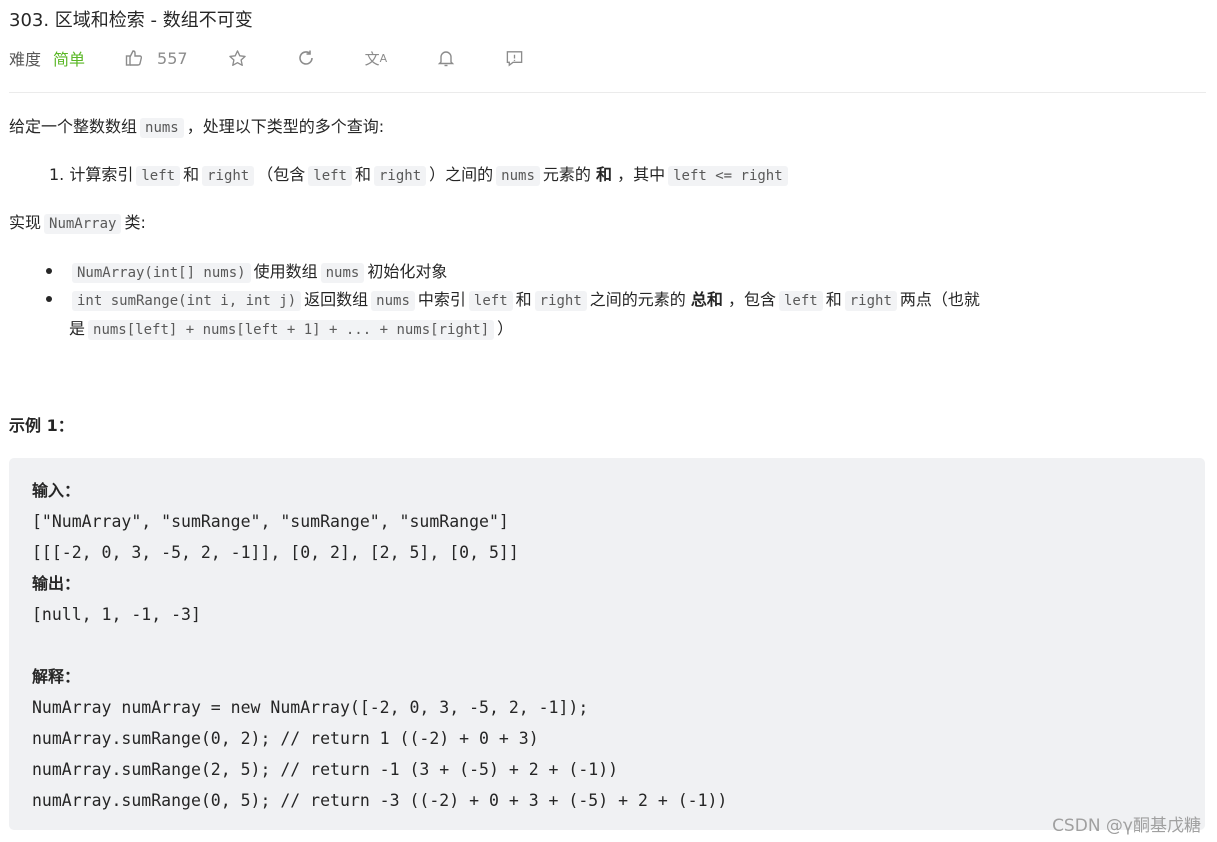 Image resolution: width=1217 pixels, height=842 pixels. What do you see at coordinates (376, 58) in the screenshot?
I see `translate-icon: 文A` at bounding box center [376, 58].